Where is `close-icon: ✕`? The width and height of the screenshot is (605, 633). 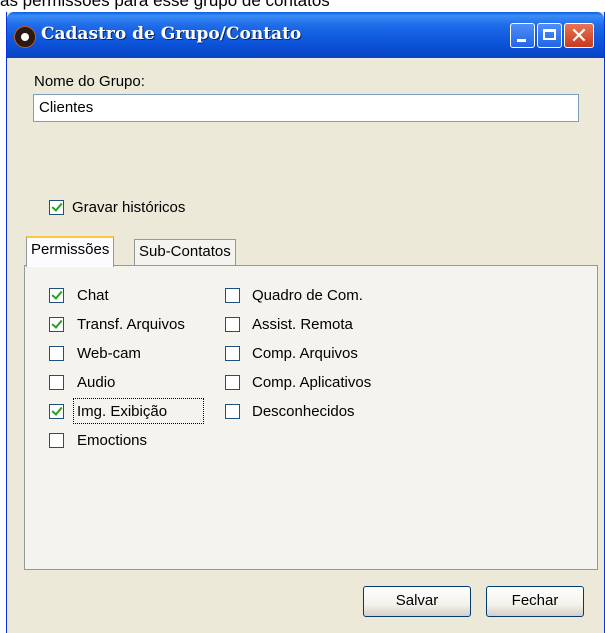
close-icon: ✕ is located at coordinates (579, 35).